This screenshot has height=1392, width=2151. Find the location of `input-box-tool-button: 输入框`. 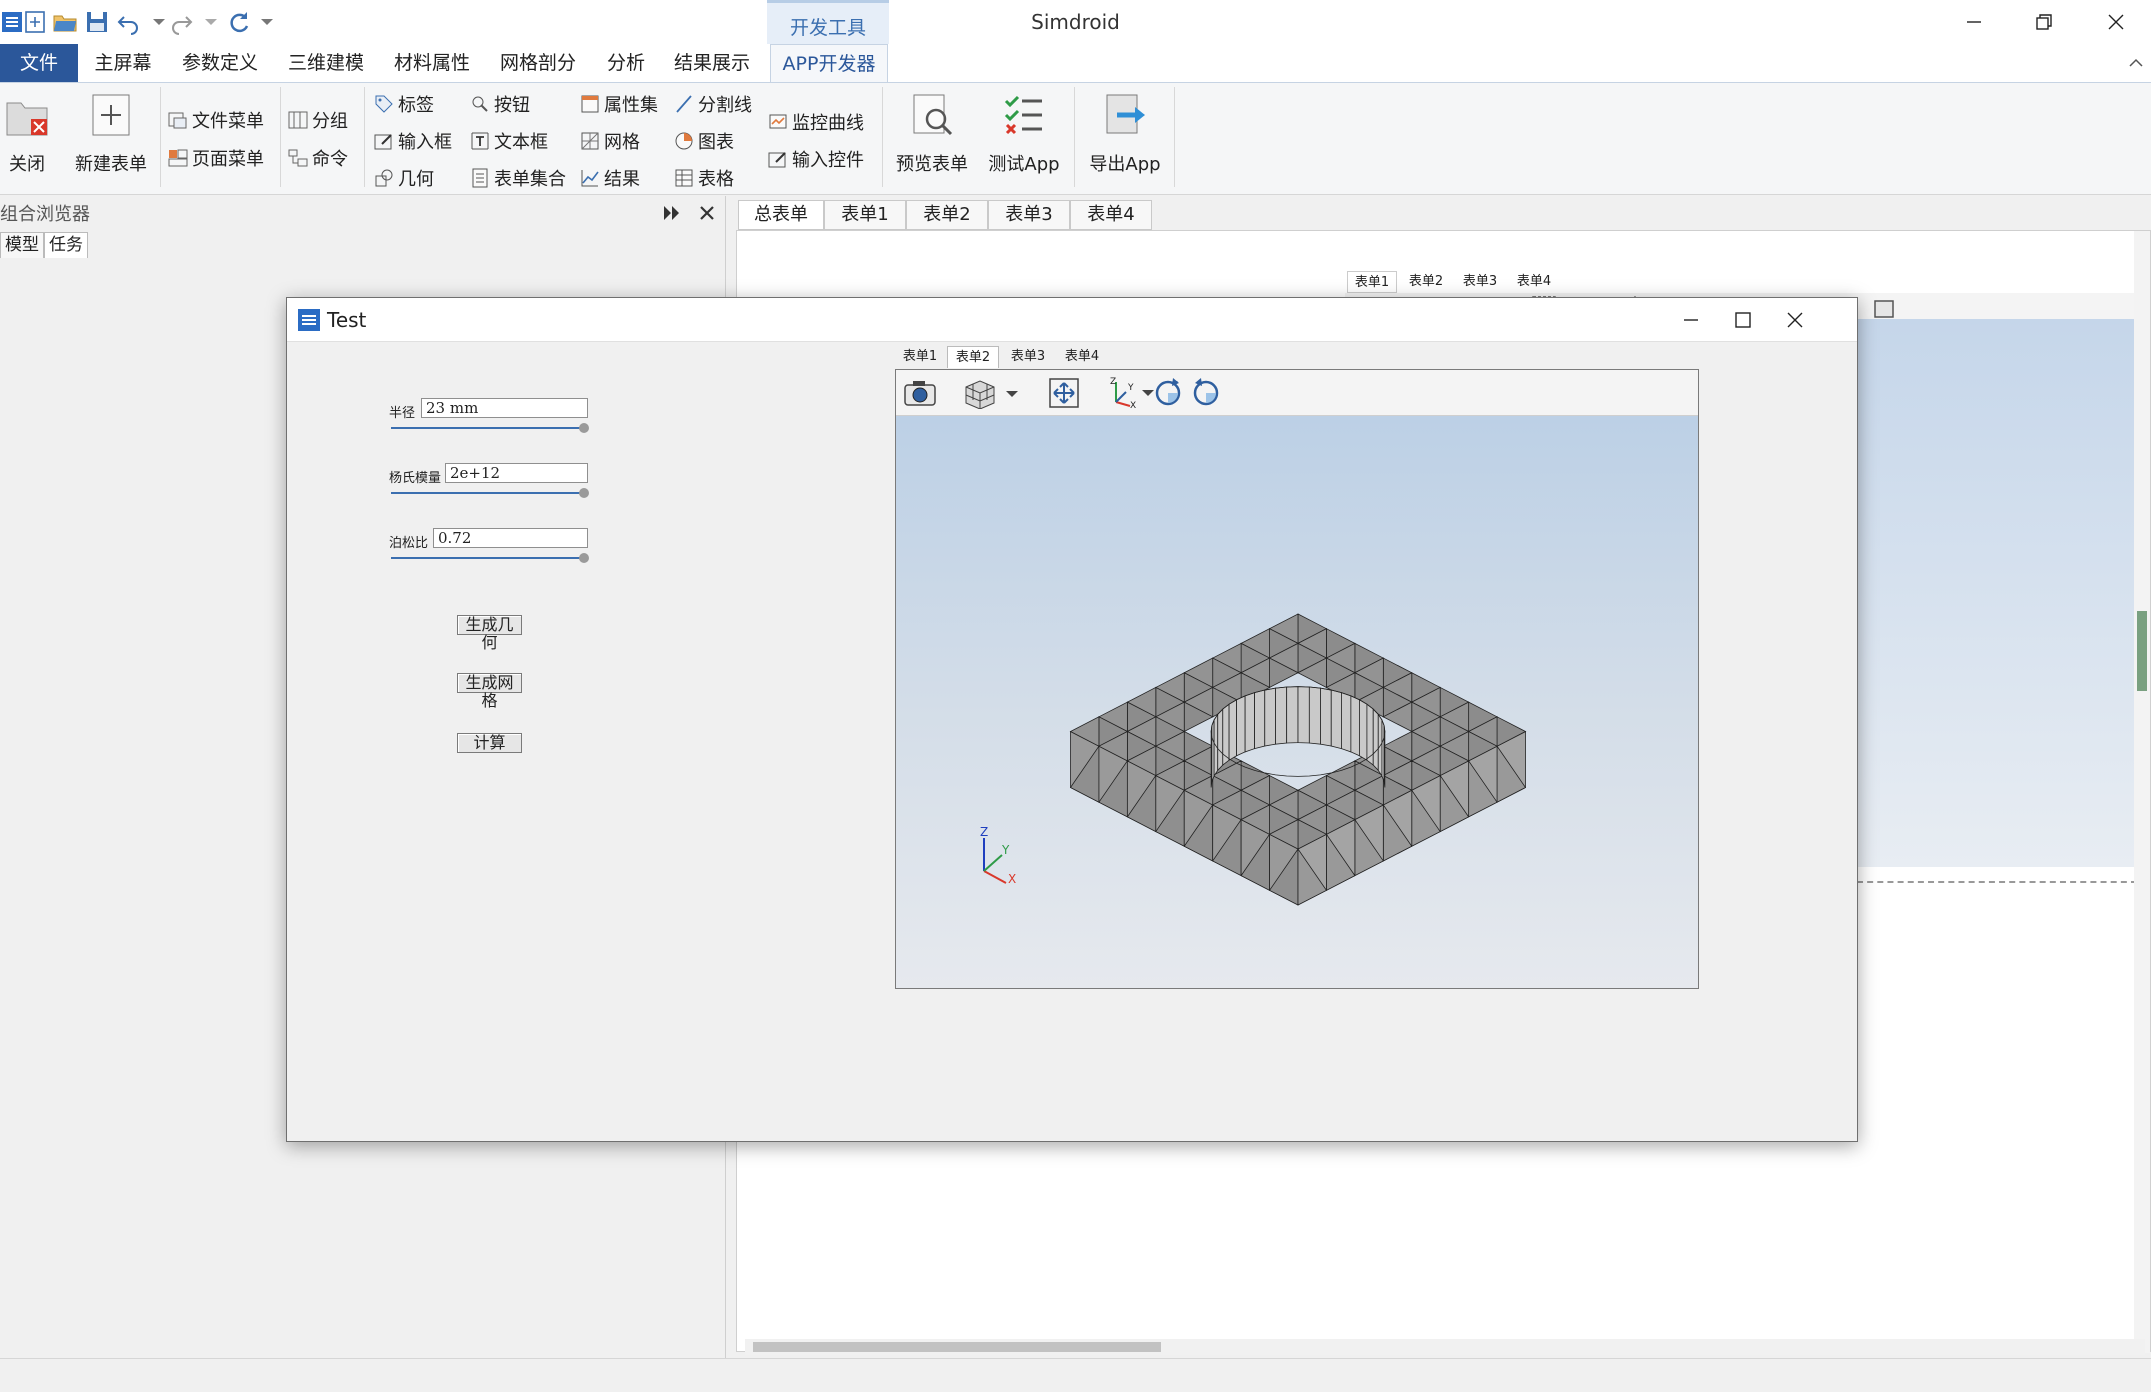

input-box-tool-button: 输入框 is located at coordinates (413, 143).